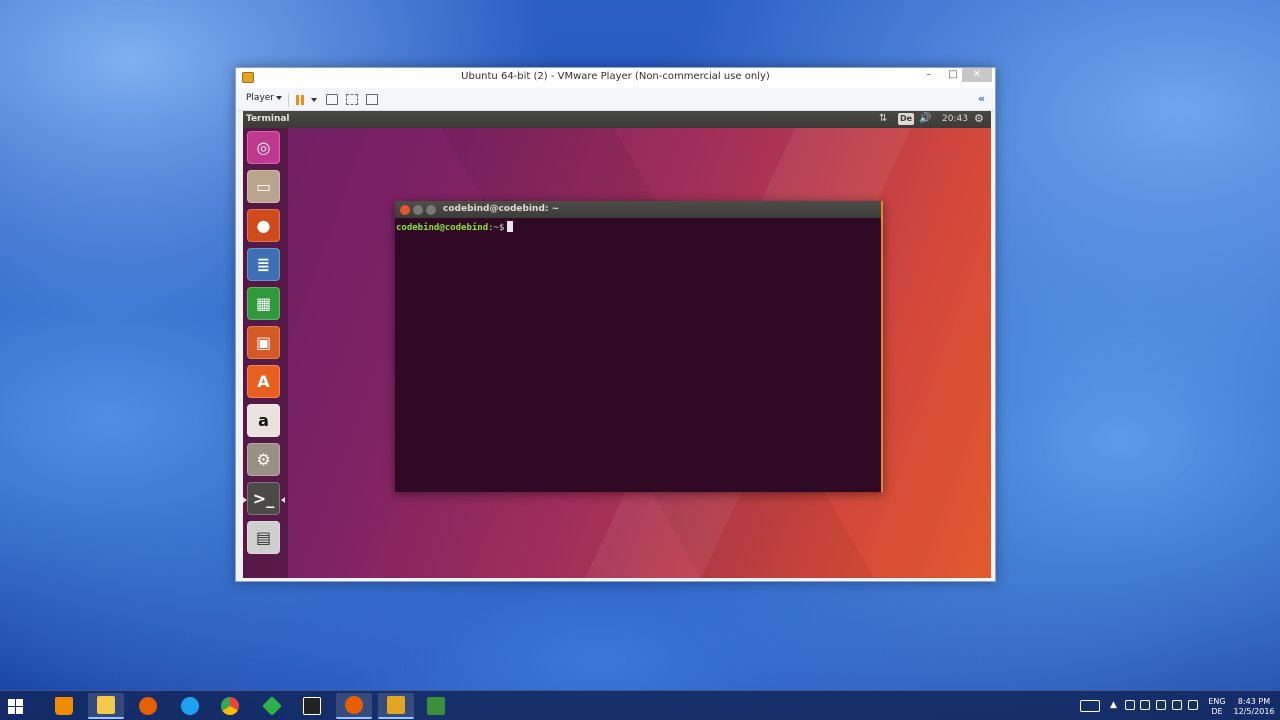  I want to click on toolbar-separator, so click(288, 100).